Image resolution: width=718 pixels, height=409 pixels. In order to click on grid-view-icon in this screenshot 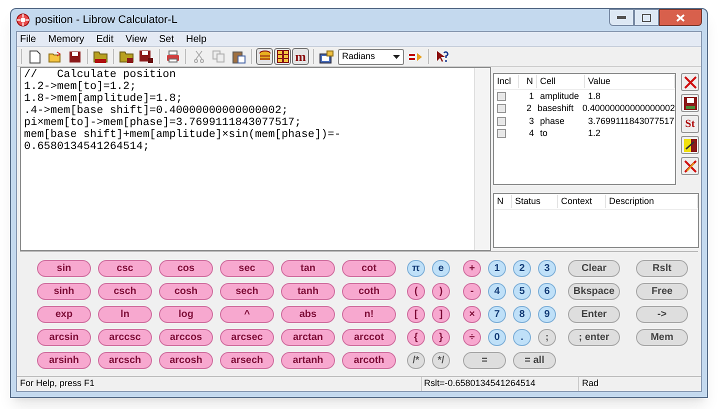, I will do `click(282, 56)`.